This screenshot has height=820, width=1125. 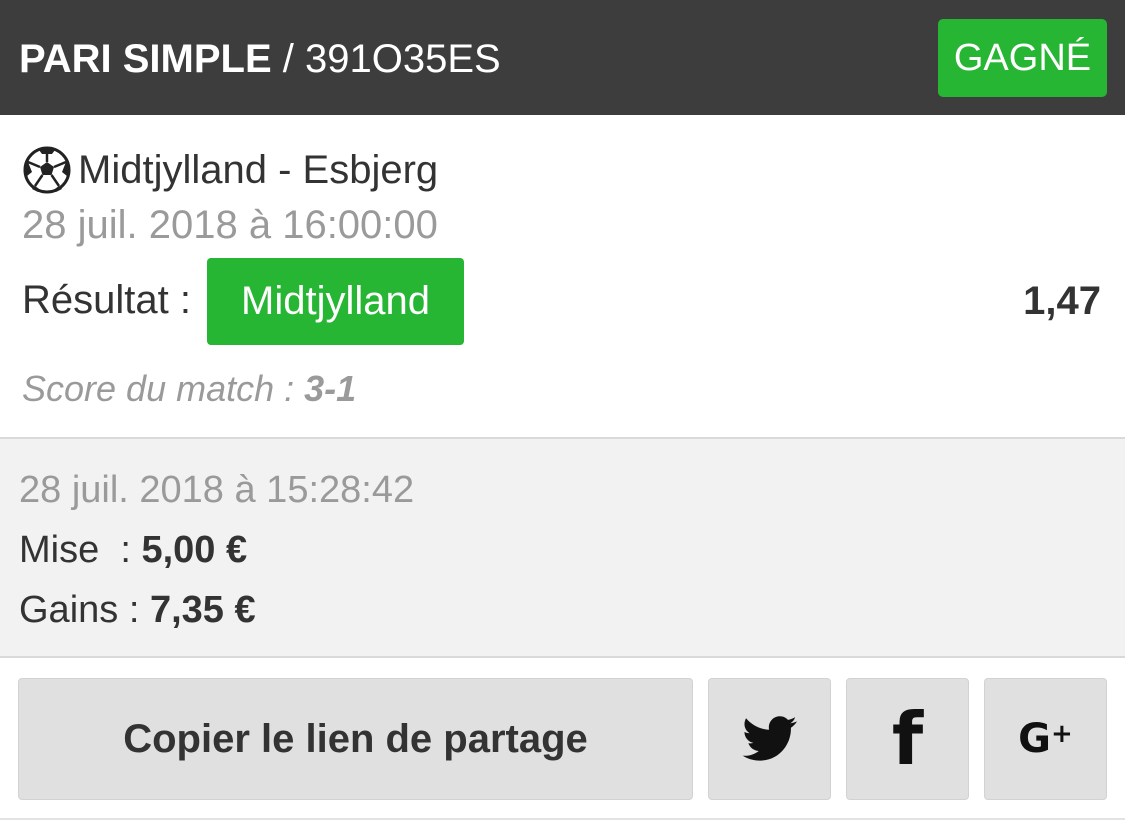 I want to click on match-score: Score du match : 3-1, so click(x=189, y=389).